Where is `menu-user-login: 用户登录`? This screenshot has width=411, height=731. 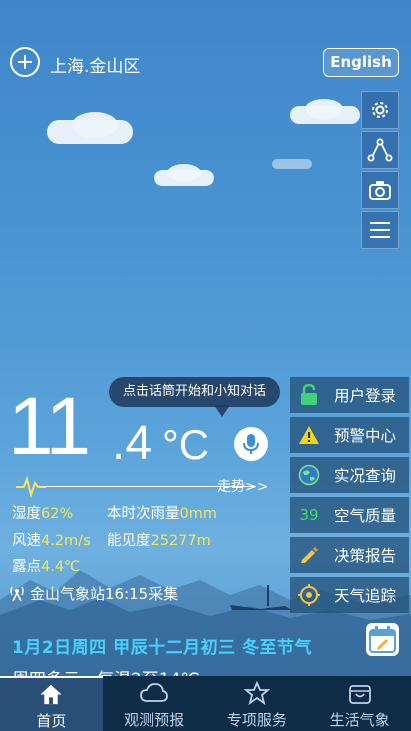
menu-user-login: 用户登录 is located at coordinates (349, 395).